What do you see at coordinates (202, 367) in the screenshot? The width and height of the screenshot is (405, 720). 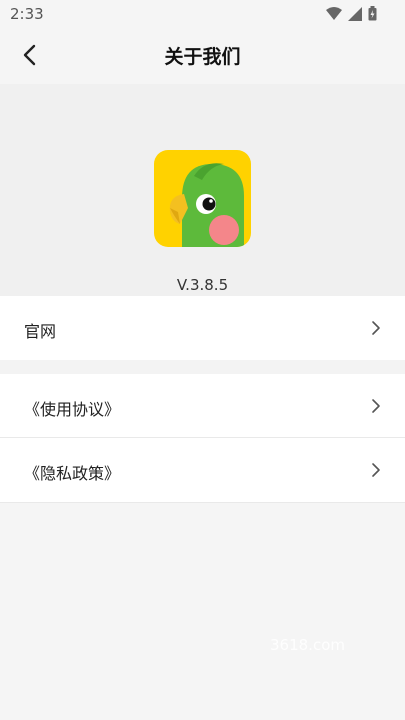 I see `section-gap` at bounding box center [202, 367].